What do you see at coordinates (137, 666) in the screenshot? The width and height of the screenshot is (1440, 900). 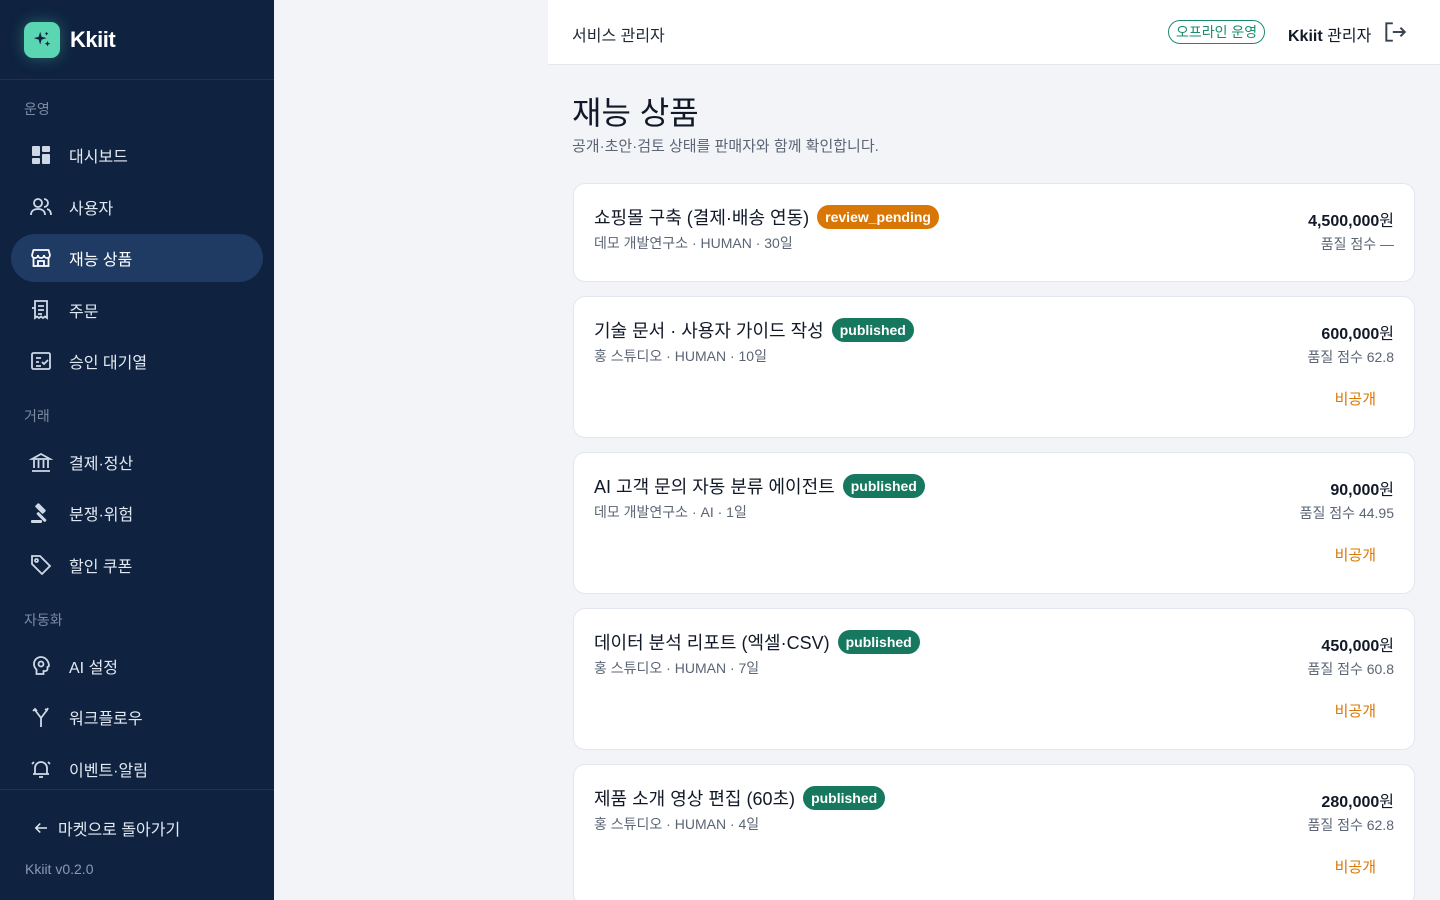 I see `sidebar-item-ai-settings: AI 설정` at bounding box center [137, 666].